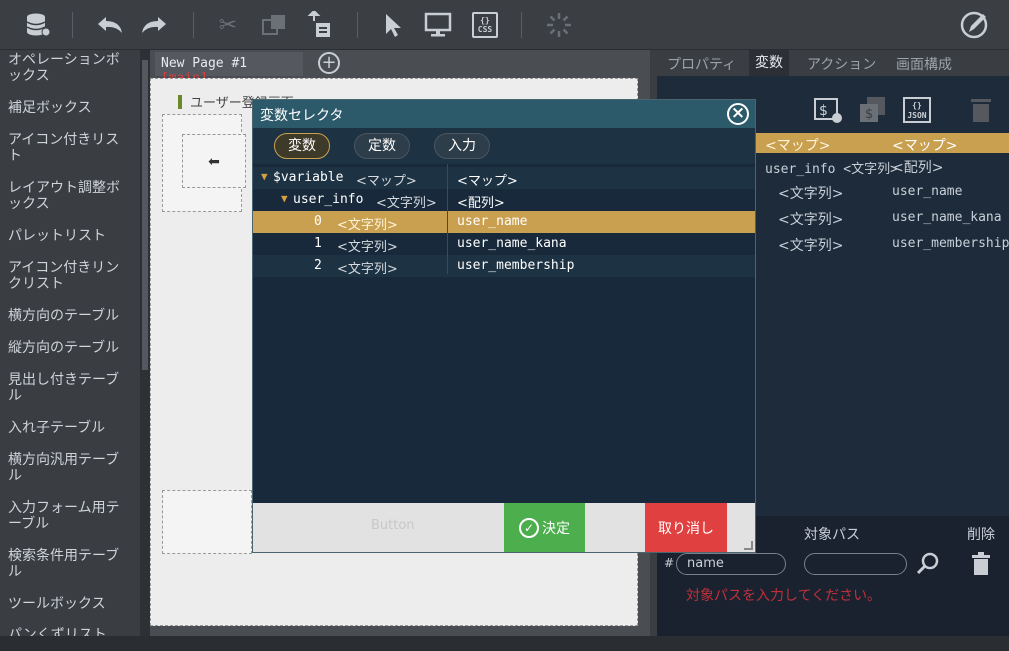 Image resolution: width=1009 pixels, height=651 pixels. I want to click on dialog-footer: Button ✓ 決定 取り消し, so click(504, 527).